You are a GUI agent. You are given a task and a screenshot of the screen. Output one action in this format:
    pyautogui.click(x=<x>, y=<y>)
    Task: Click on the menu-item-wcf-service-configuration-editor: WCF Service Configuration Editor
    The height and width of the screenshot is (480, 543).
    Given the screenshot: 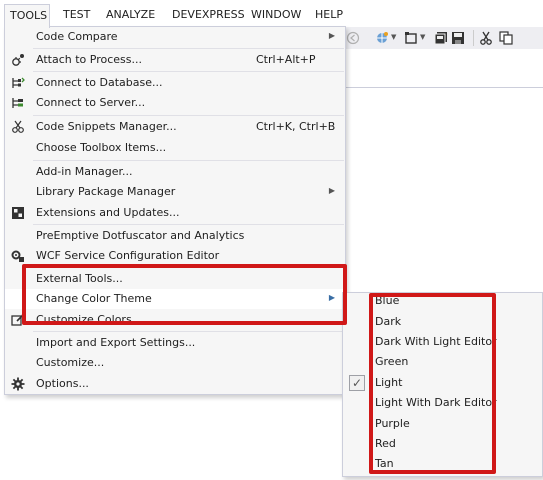 What is the action you would take?
    pyautogui.click(x=175, y=256)
    